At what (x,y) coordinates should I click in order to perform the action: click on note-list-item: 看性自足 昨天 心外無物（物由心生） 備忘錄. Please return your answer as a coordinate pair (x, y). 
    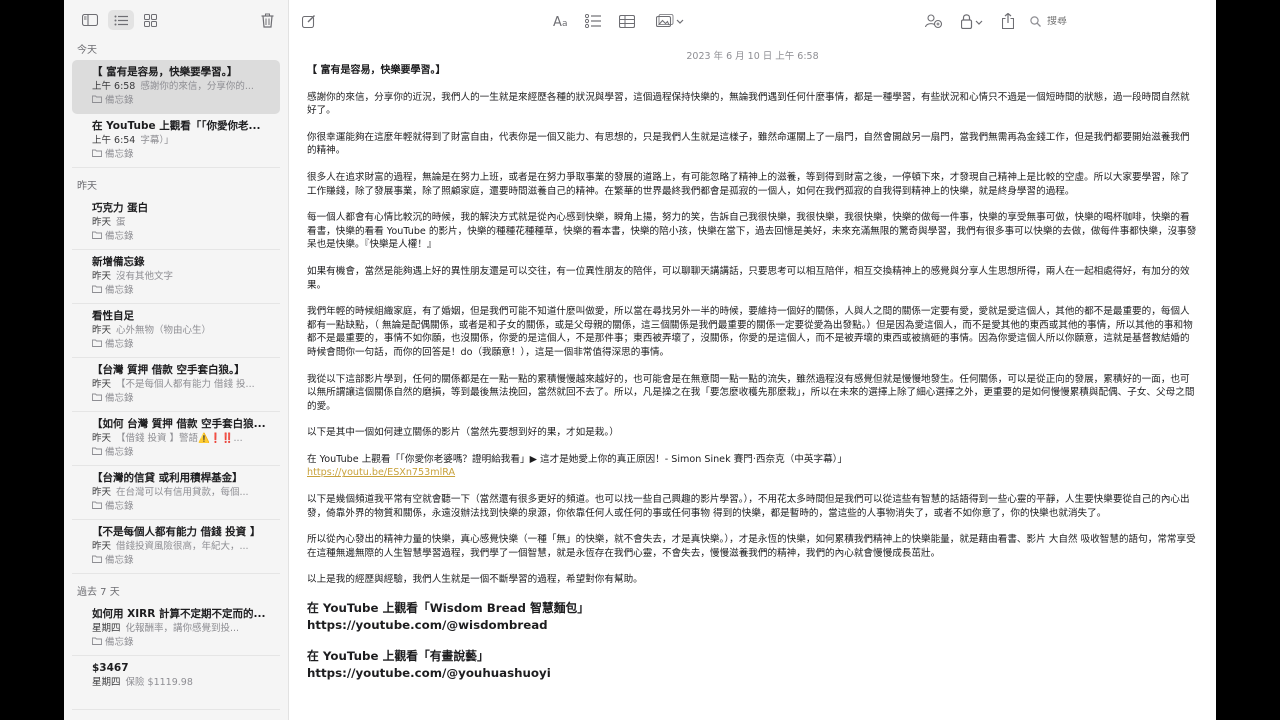
    Looking at the image, I should click on (176, 331).